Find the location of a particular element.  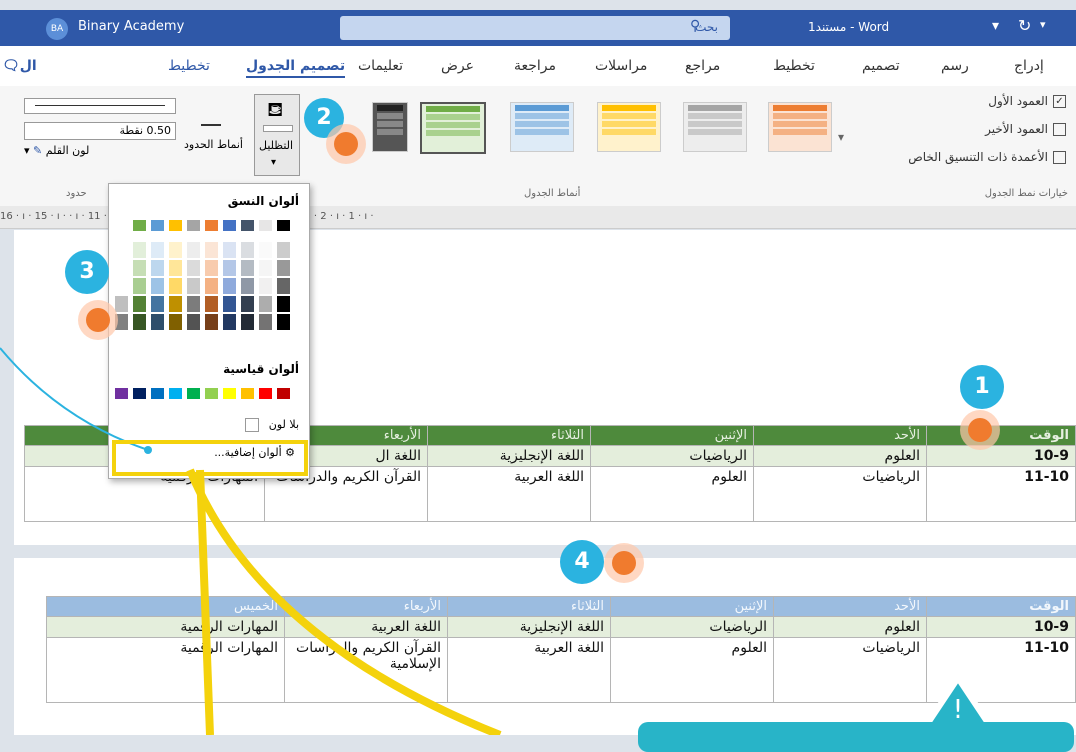

pen-color-button: ▾ ✎ لون القلم is located at coordinates (56, 150).